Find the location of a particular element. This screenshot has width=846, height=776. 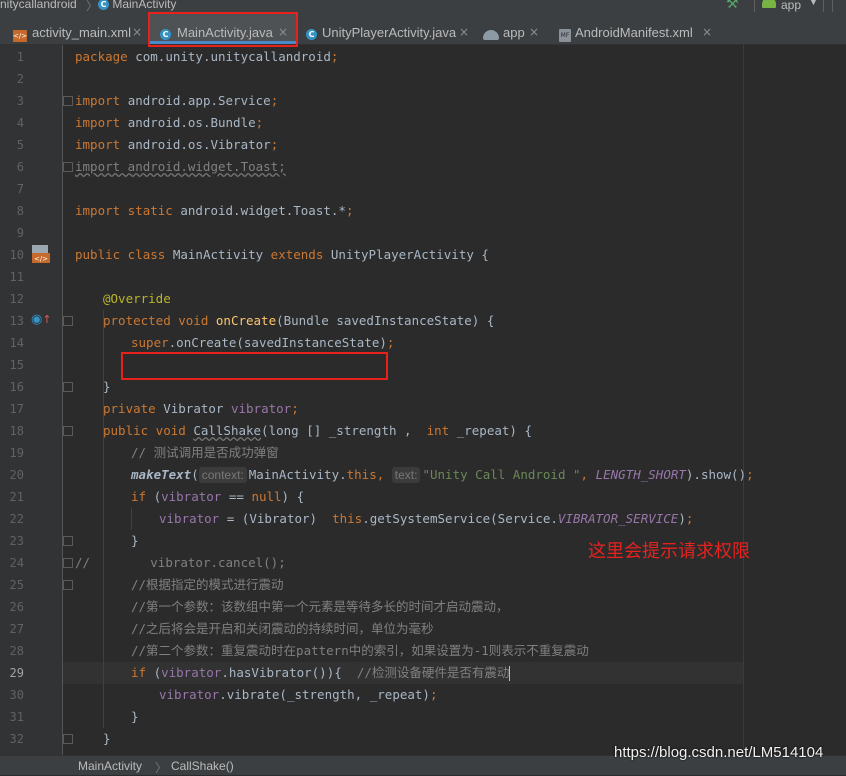

line-number: 13 is located at coordinates (16, 321).